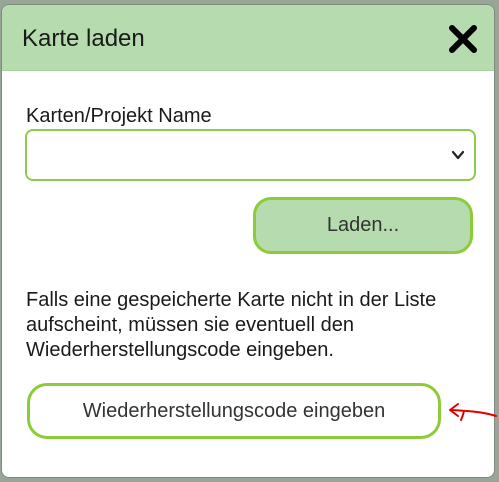 The image size is (499, 482). What do you see at coordinates (458, 155) in the screenshot?
I see `chevron-down-icon` at bounding box center [458, 155].